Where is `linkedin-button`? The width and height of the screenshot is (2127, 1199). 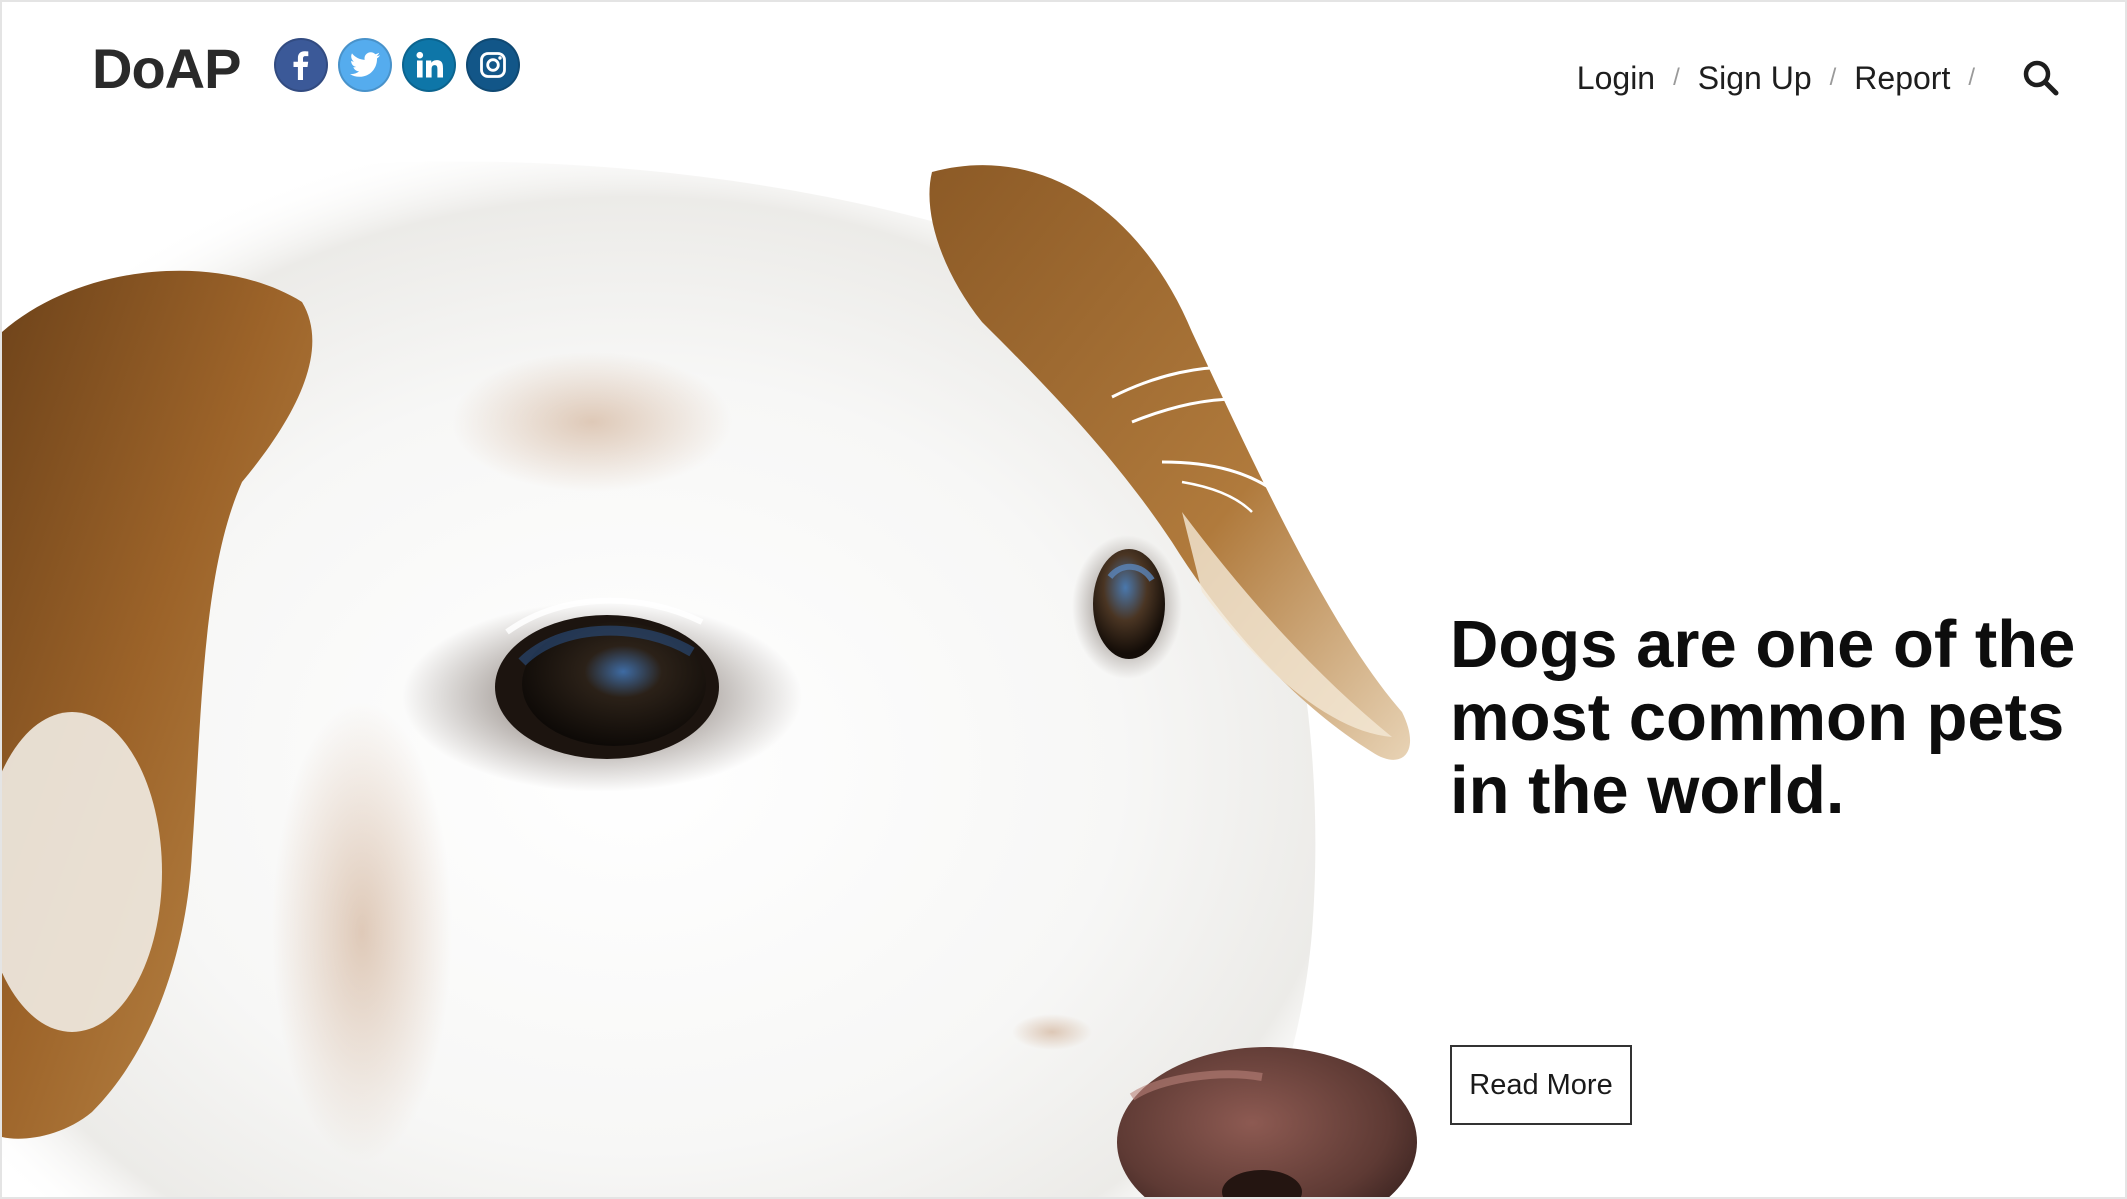
linkedin-button is located at coordinates (429, 65).